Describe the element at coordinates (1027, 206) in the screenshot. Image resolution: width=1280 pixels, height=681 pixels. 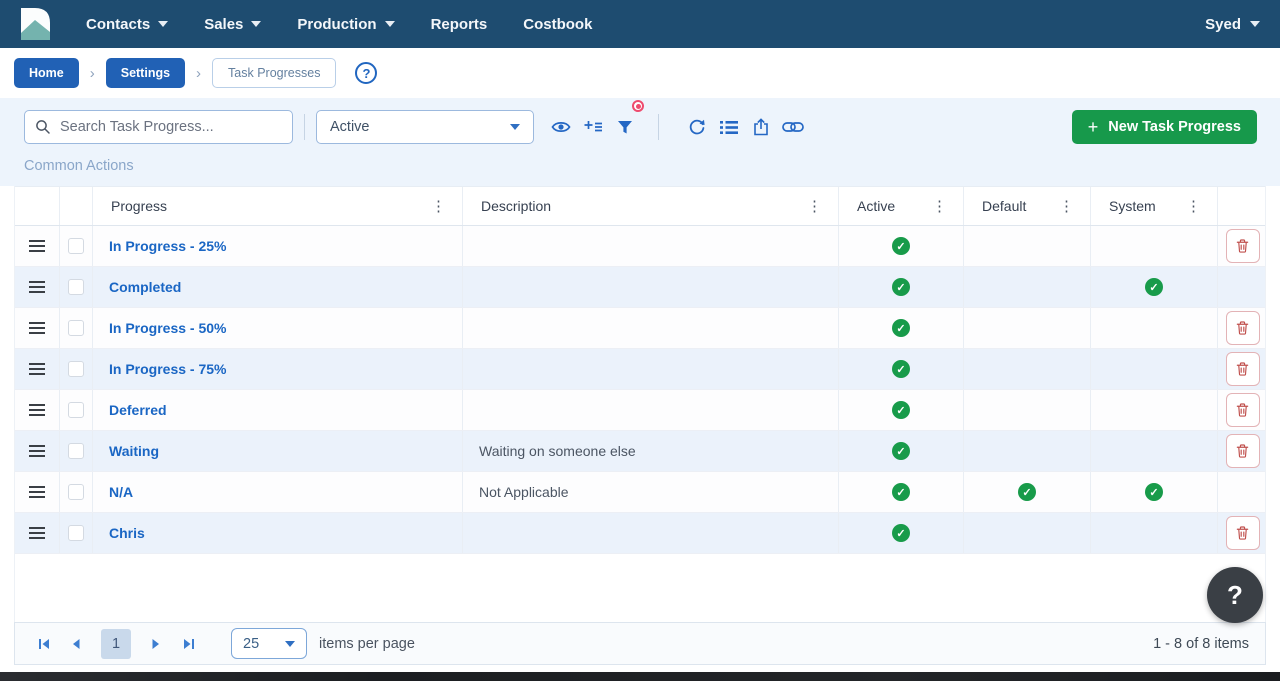
I see `header-default: Default ⋮` at that location.